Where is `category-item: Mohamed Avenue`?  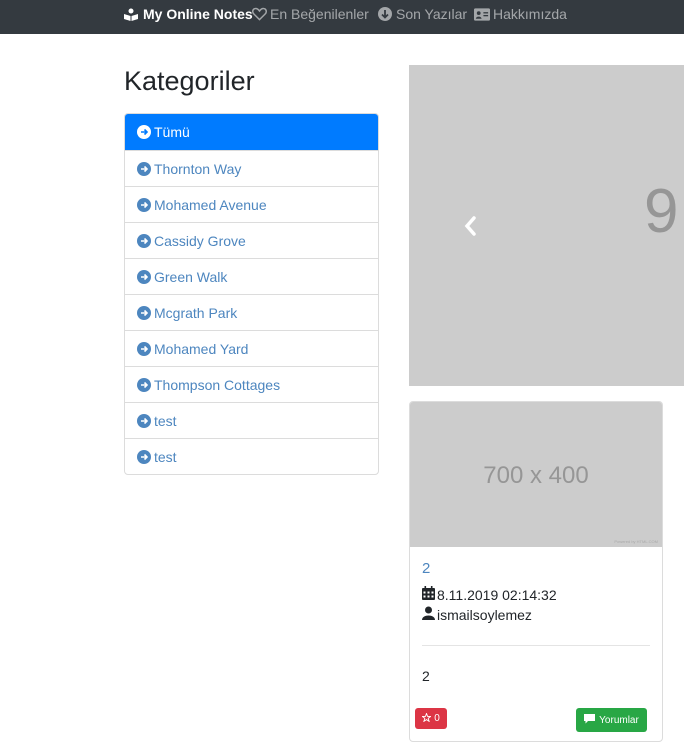
category-item: Mohamed Avenue is located at coordinates (251, 204).